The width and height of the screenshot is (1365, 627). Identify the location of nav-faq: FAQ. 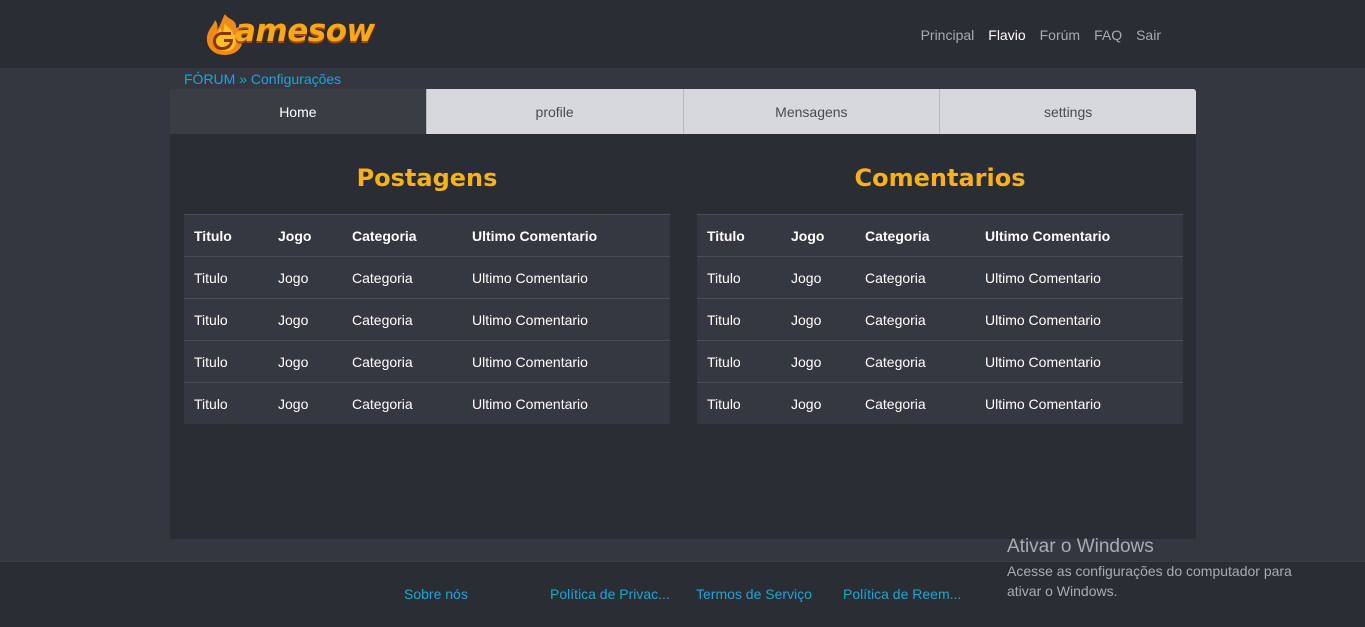
(1108, 35).